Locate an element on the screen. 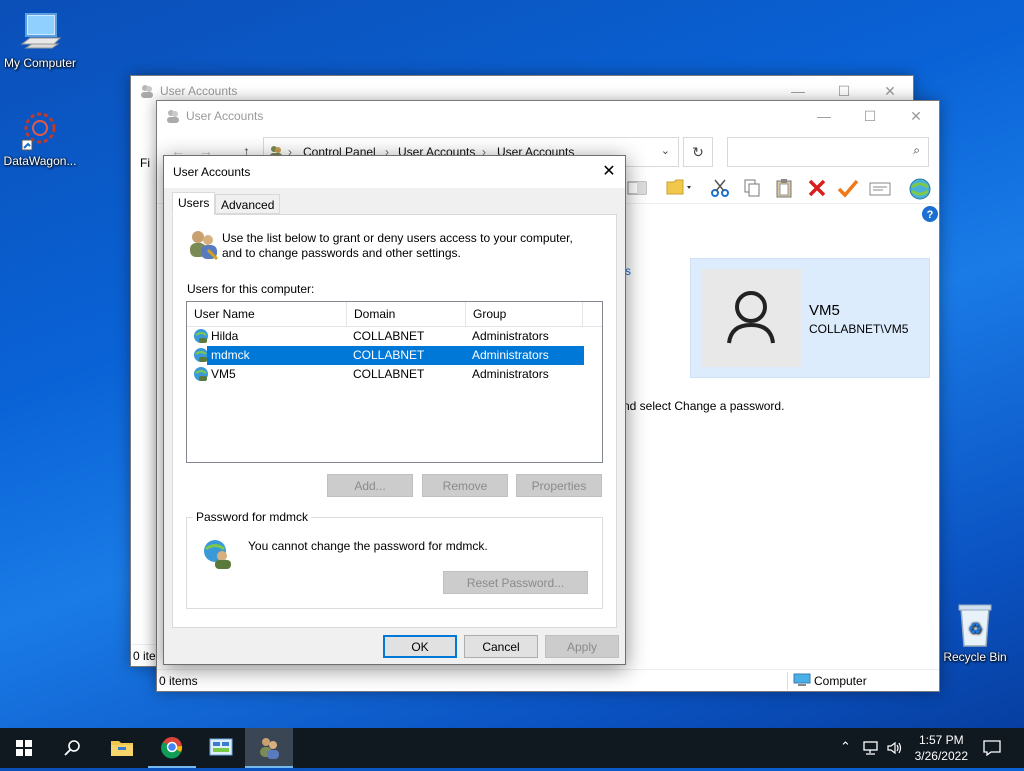 This screenshot has height=771, width=1024. remove-user-button: Remove is located at coordinates (465, 485).